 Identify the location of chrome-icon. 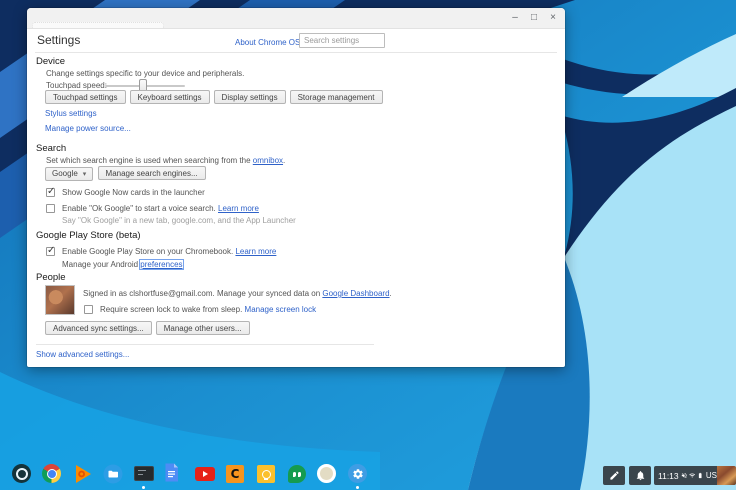
(51, 473).